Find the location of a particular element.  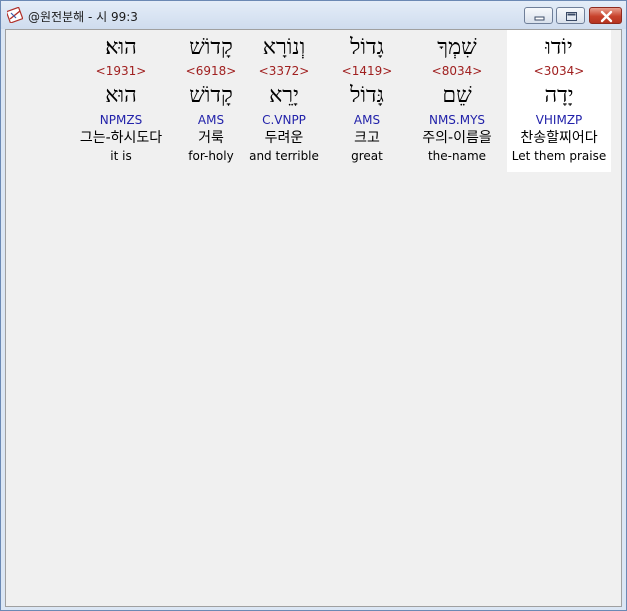

hebrew-lemma: קָדוֹשׁ is located at coordinates (211, 95).